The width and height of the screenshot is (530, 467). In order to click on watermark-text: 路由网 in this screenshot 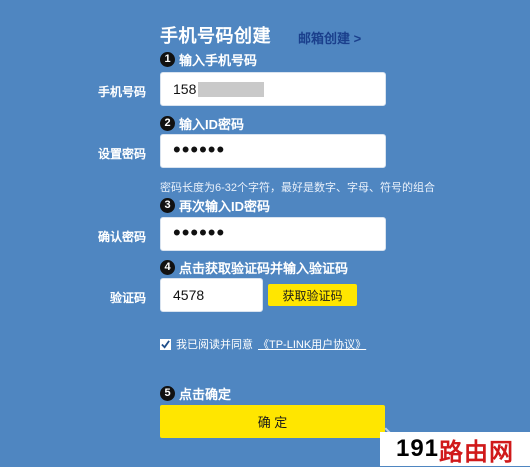, I will do `click(477, 452)`.